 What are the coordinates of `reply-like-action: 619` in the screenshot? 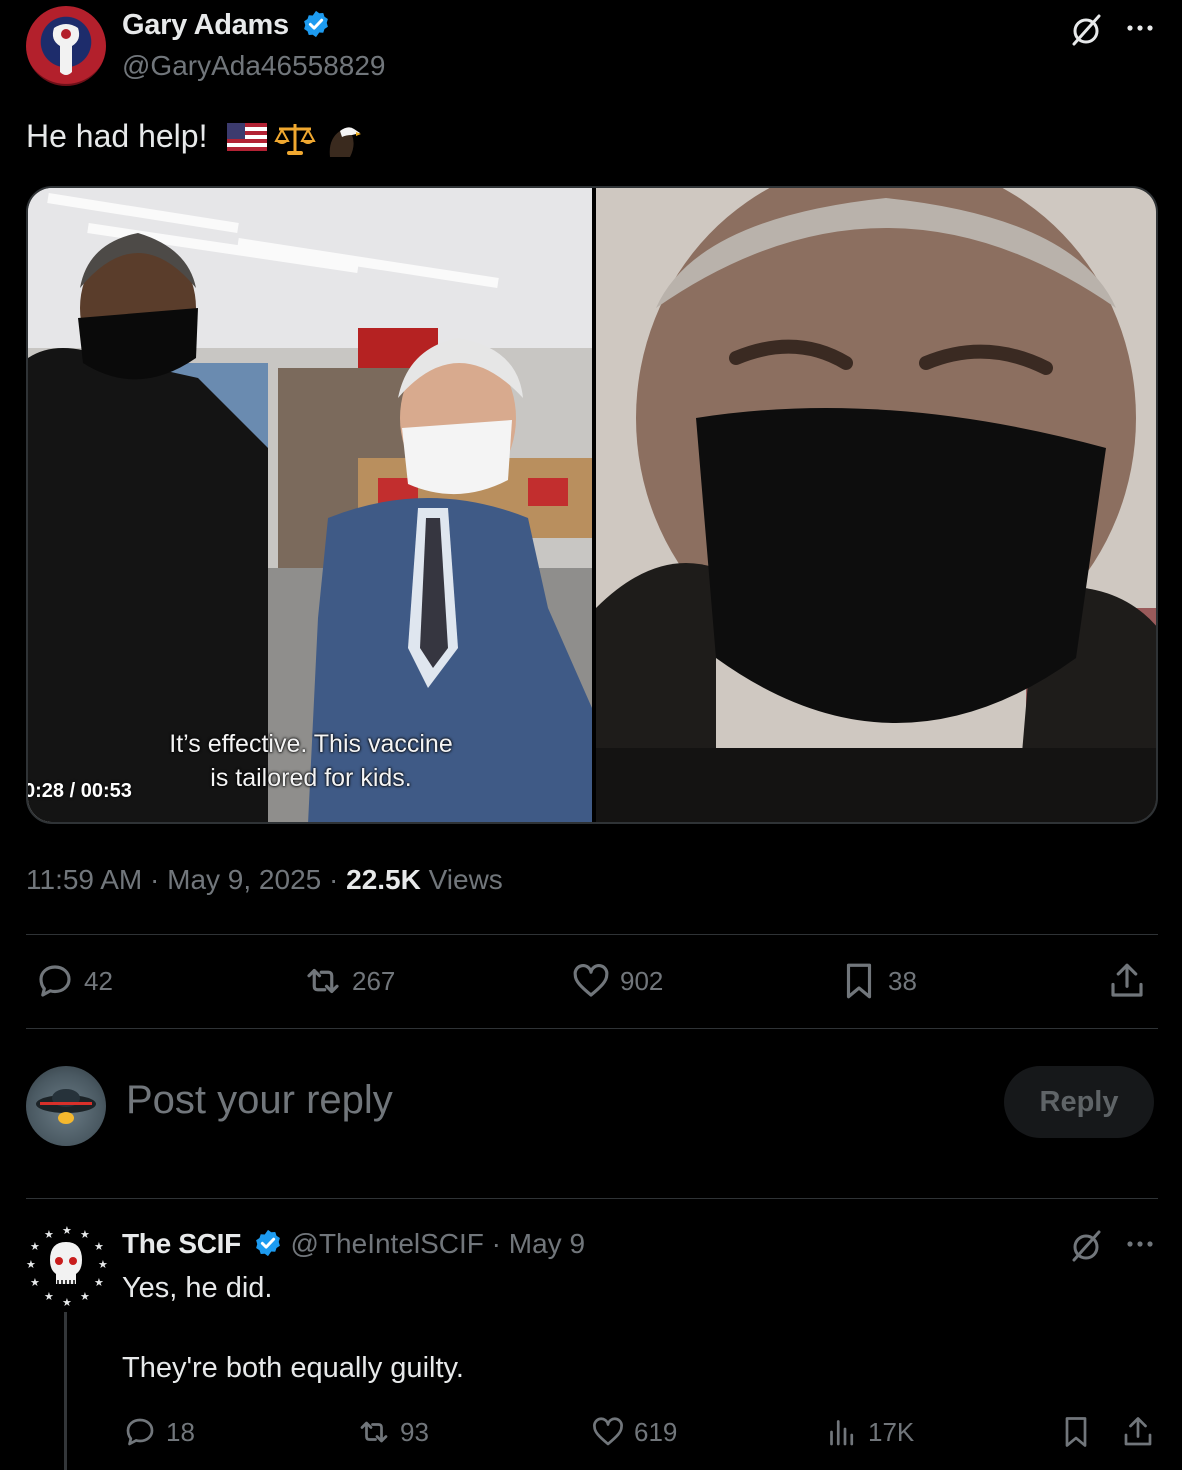 It's located at (633, 1432).